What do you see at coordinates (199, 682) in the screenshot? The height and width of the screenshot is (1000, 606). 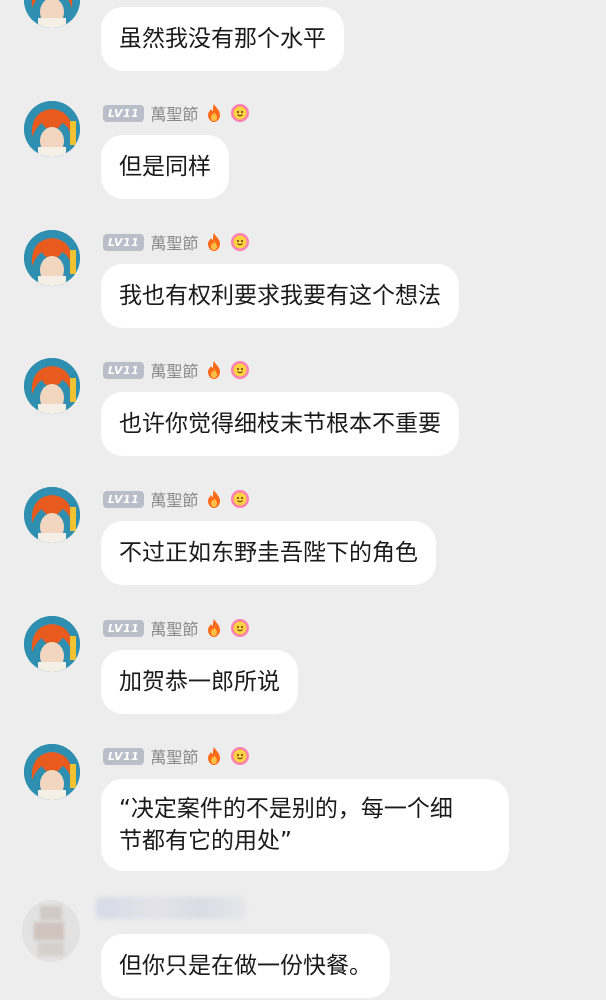 I see `message-bubble: 加贺恭一郎所说` at bounding box center [199, 682].